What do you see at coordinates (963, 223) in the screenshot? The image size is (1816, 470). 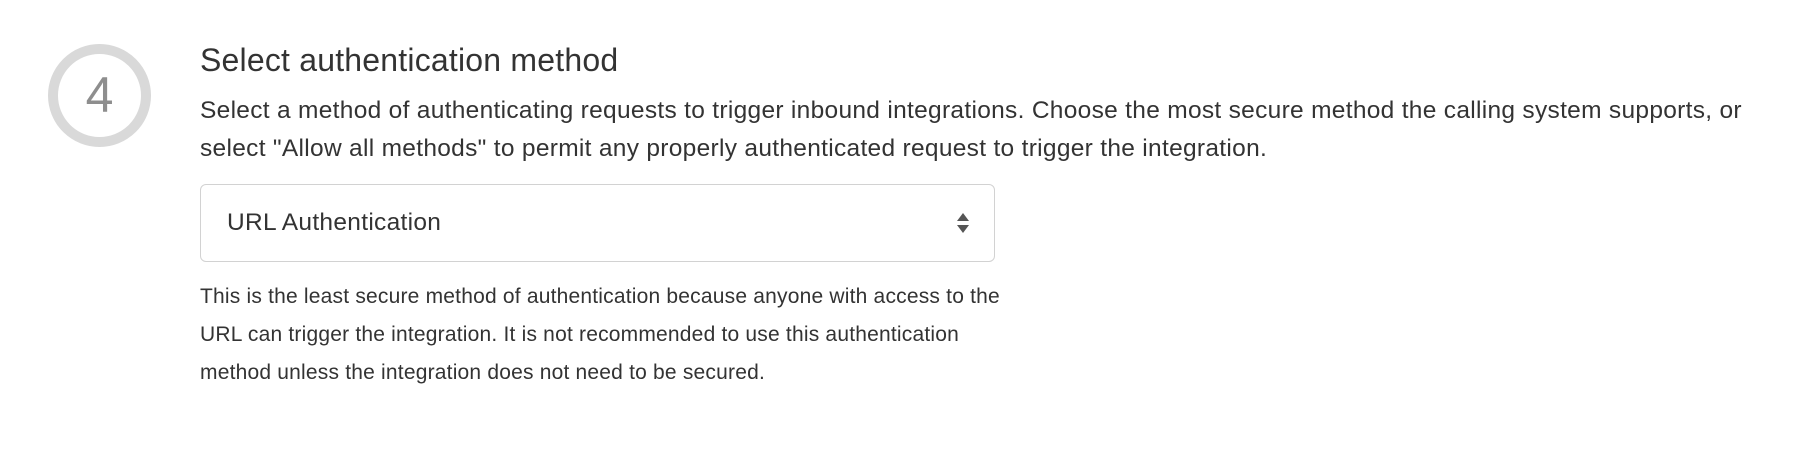 I see `sort-arrows-icon` at bounding box center [963, 223].